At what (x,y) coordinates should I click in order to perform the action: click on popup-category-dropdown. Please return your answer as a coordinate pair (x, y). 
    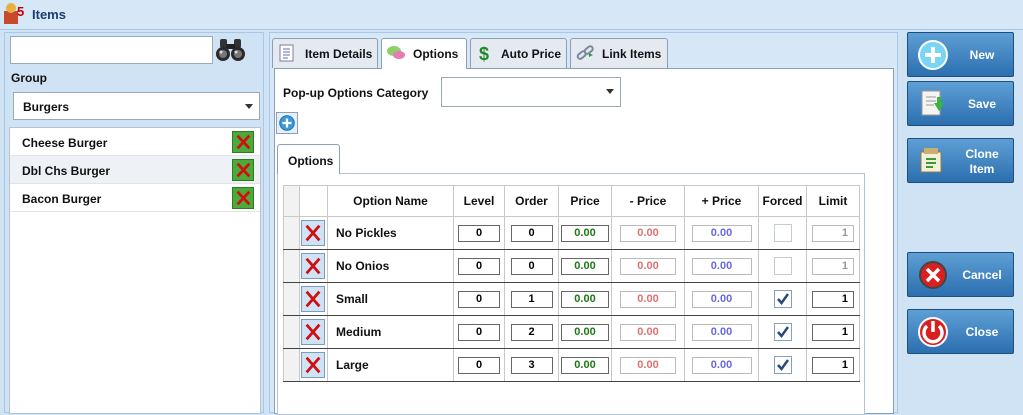
    Looking at the image, I should click on (531, 92).